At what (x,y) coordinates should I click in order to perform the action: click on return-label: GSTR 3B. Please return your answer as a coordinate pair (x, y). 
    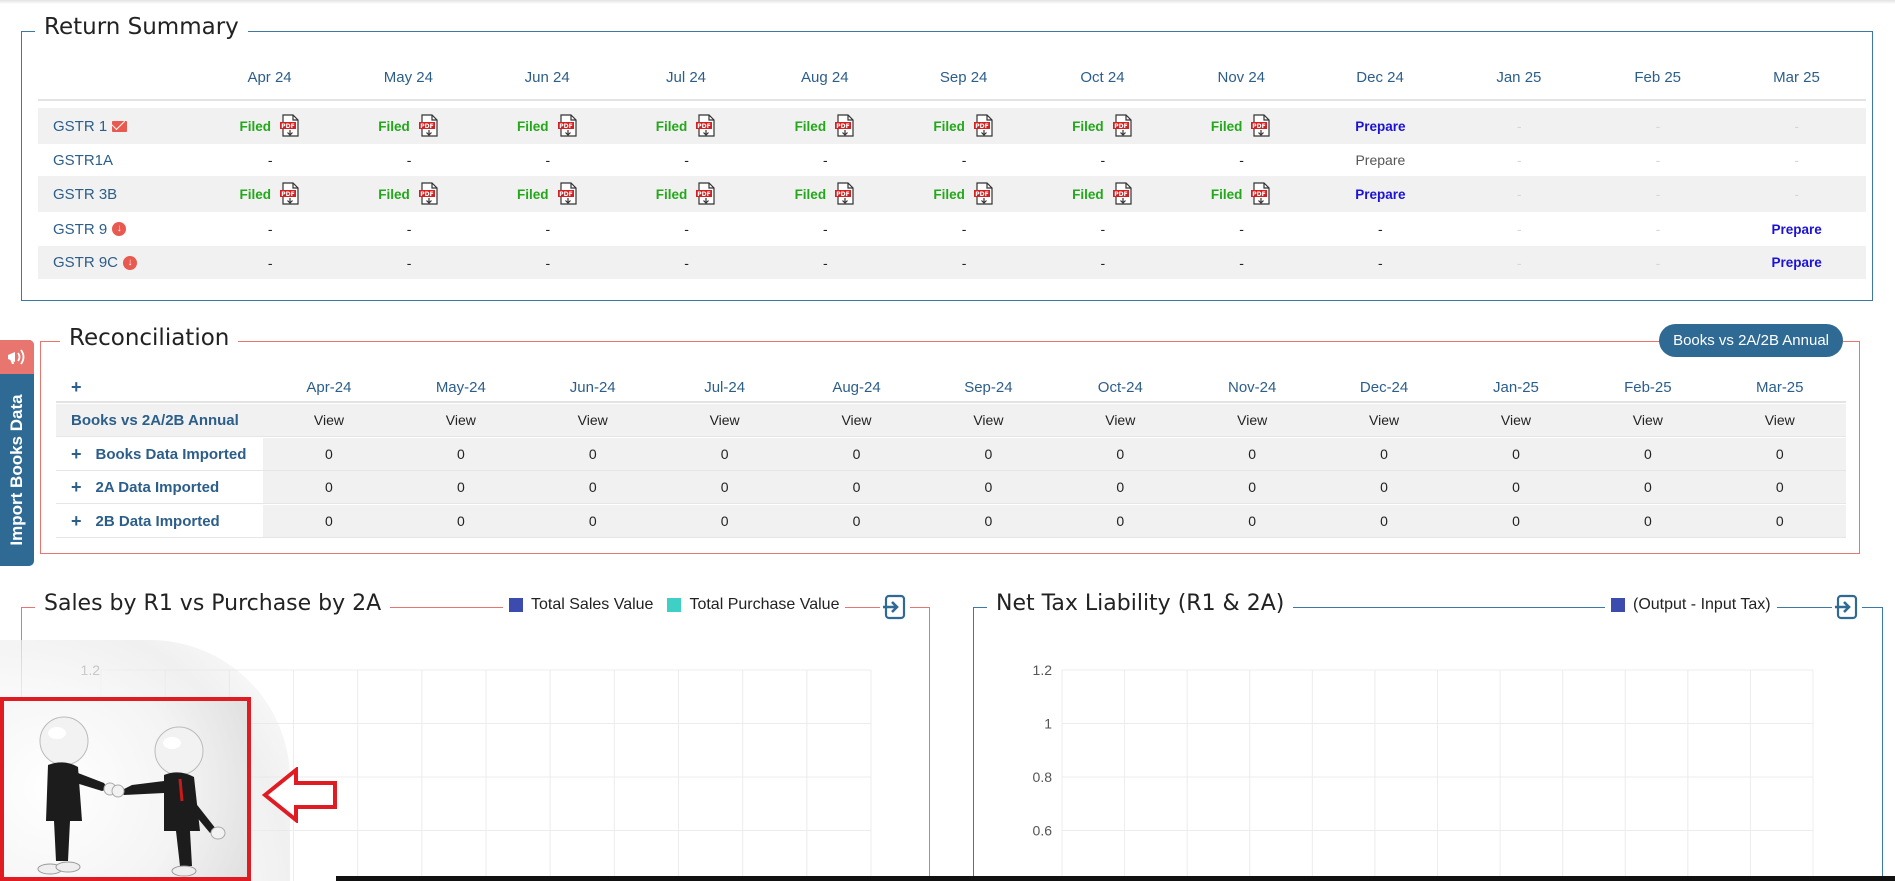
    Looking at the image, I should click on (119, 194).